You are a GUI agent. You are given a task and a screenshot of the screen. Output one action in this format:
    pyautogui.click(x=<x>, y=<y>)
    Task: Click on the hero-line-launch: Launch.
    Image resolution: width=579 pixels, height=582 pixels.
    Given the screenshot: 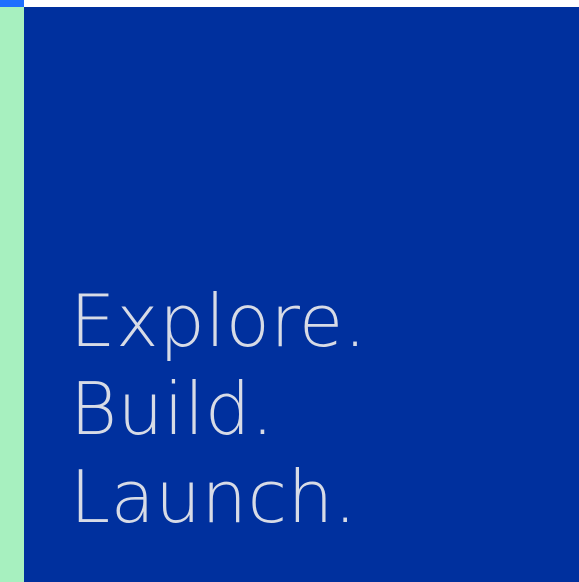 What is the action you would take?
    pyautogui.click(x=214, y=497)
    